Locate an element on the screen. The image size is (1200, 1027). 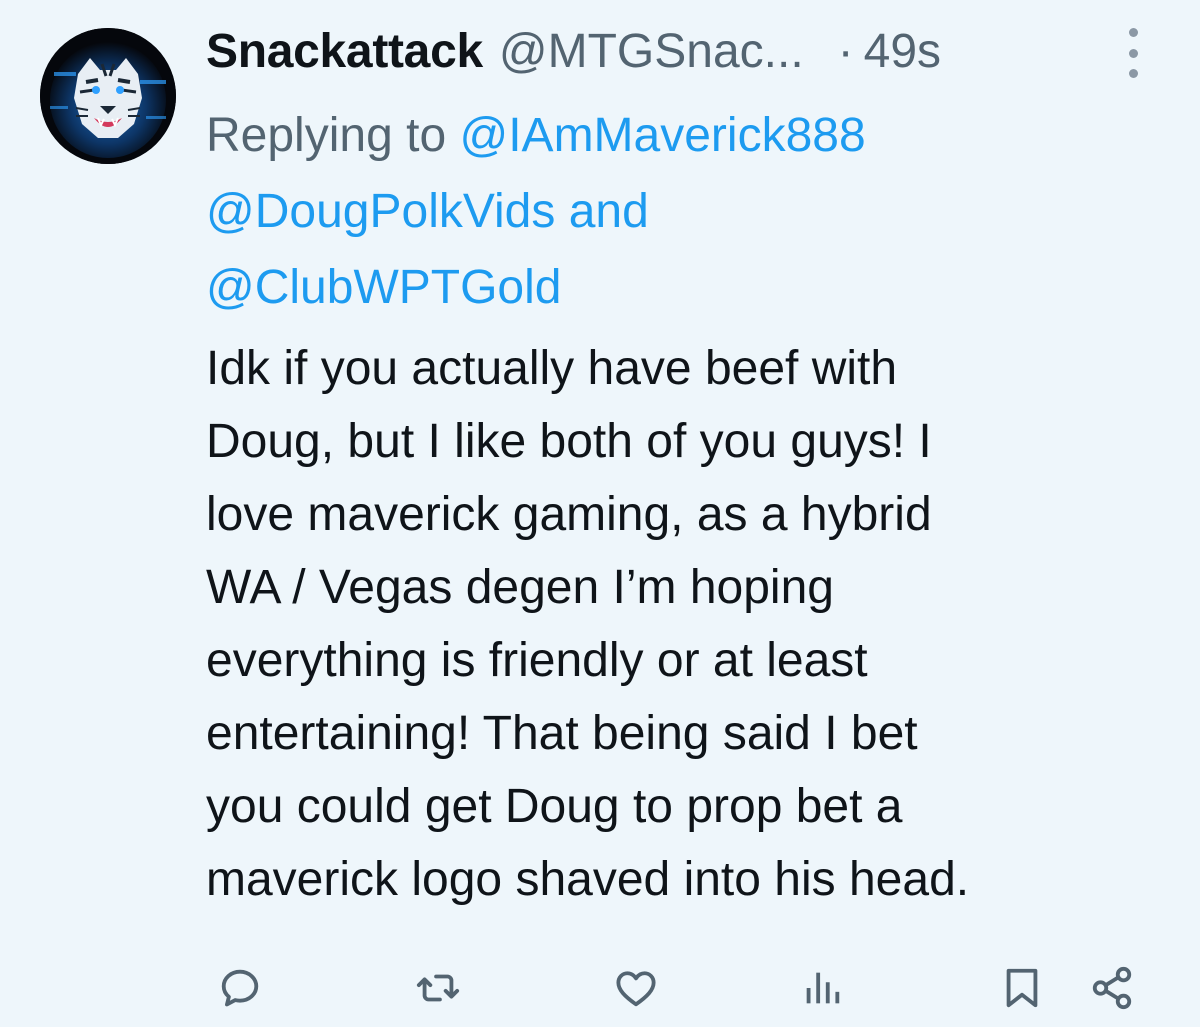
tweet-header: Snackattack @MTGSnac... · 49s is located at coordinates (686, 52).